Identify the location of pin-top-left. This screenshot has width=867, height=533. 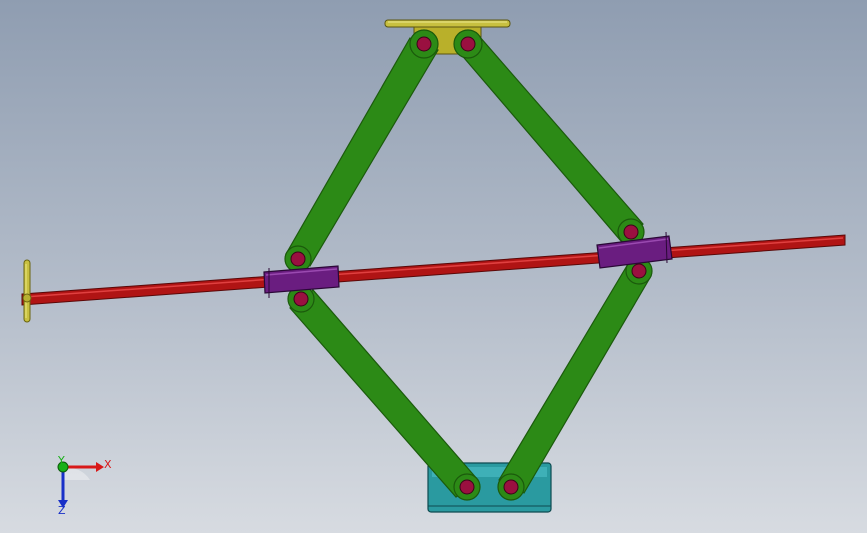
(424, 44).